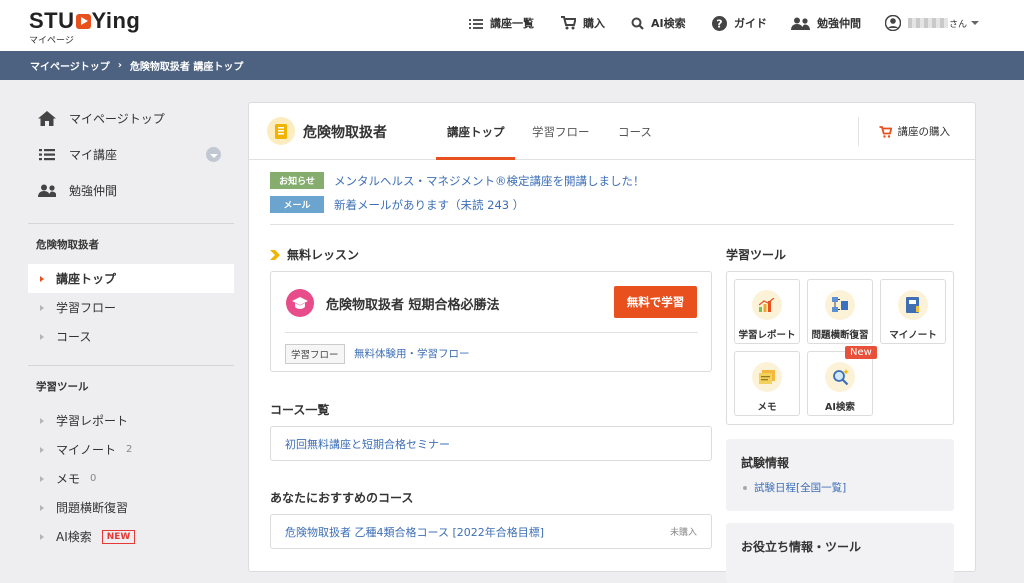  I want to click on user-menu: さん, so click(932, 23).